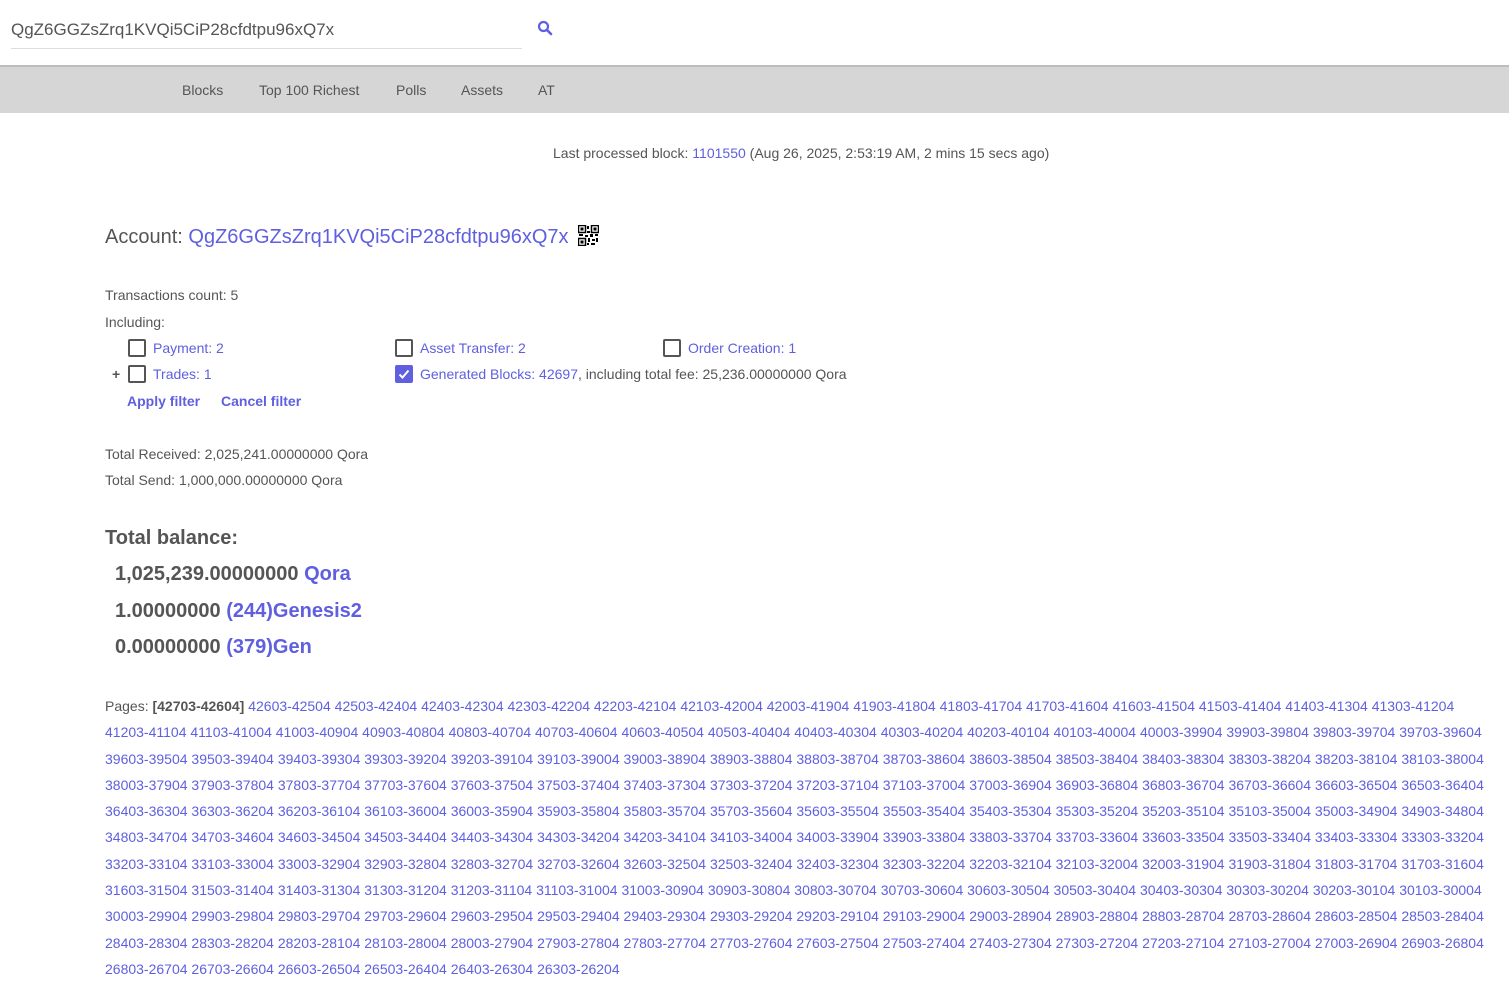 The width and height of the screenshot is (1509, 982). Describe the element at coordinates (1097, 864) in the screenshot. I see `page-link: 32103-32004` at that location.